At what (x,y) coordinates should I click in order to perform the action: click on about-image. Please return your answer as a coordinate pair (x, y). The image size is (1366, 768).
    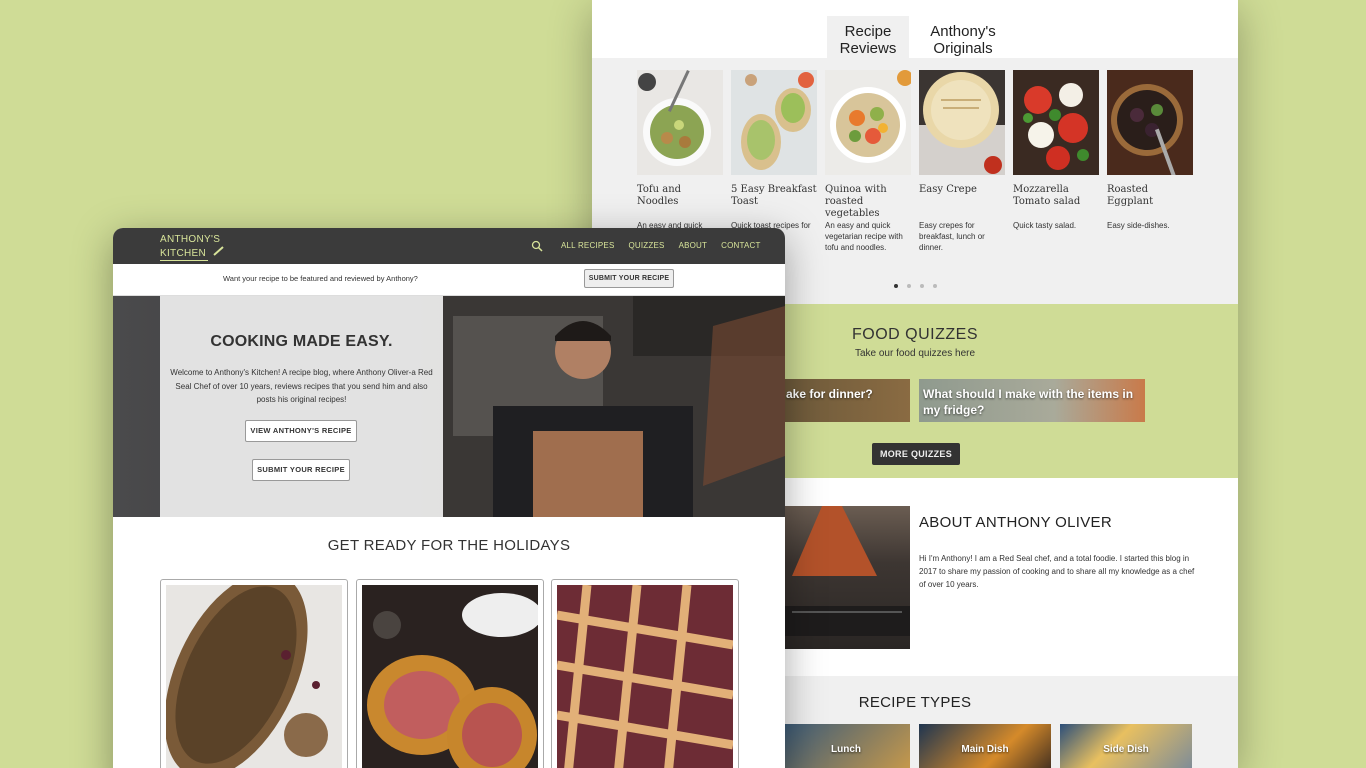
    Looking at the image, I should click on (846, 577).